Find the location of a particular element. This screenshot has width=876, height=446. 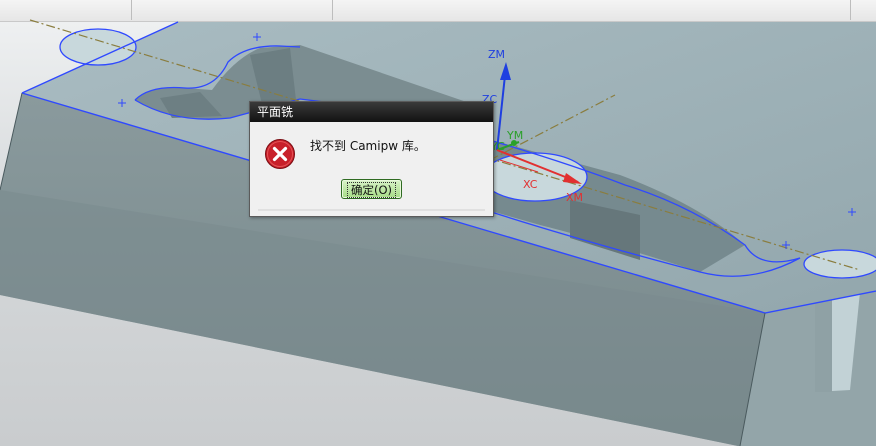

ok-button-label: 确定(O) is located at coordinates (371, 190).